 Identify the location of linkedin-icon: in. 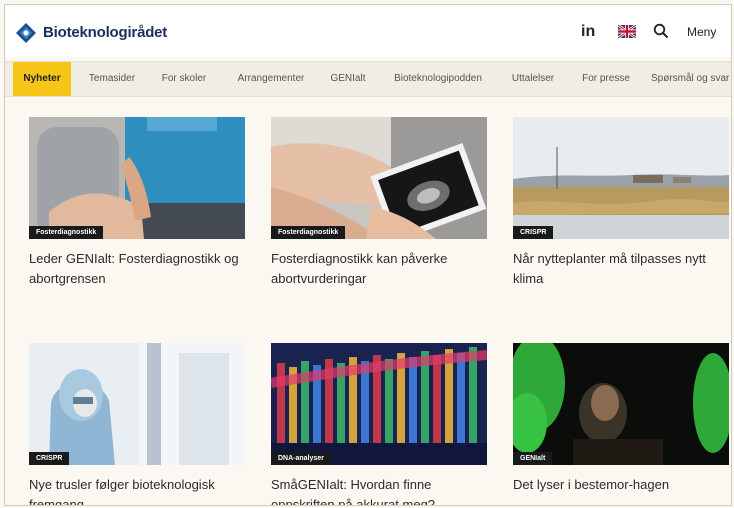
(588, 32).